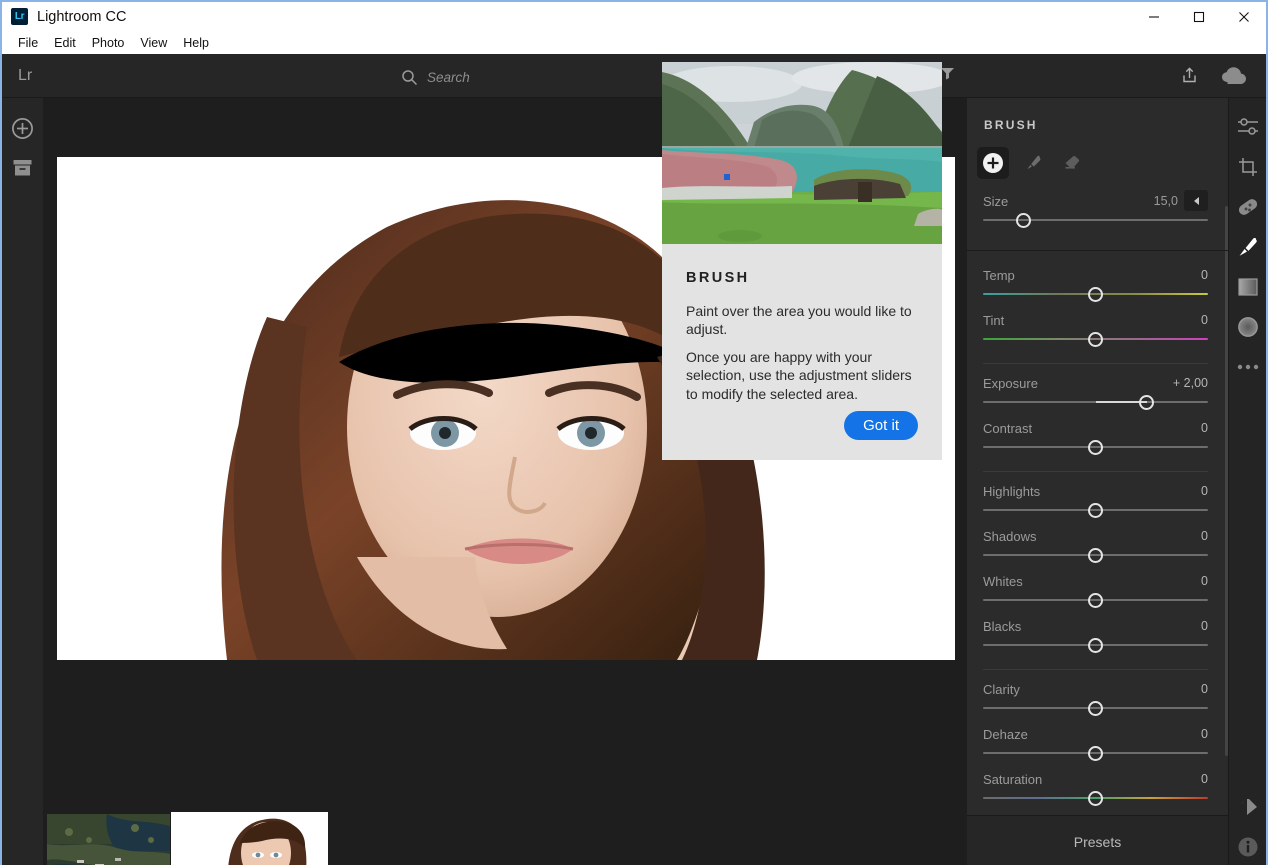 The height and width of the screenshot is (865, 1268). I want to click on slider-exposure: Exposure + 2,00, so click(1095, 398).